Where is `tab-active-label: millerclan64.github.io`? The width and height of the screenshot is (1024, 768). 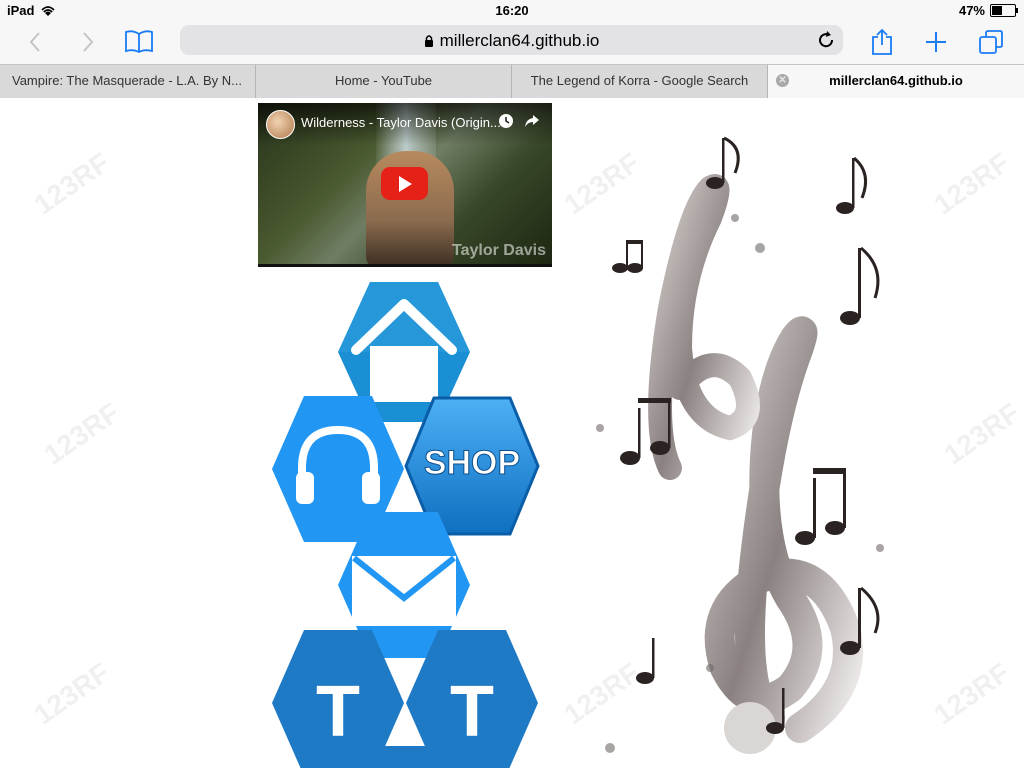
tab-active-label: millerclan64.github.io is located at coordinates (896, 80).